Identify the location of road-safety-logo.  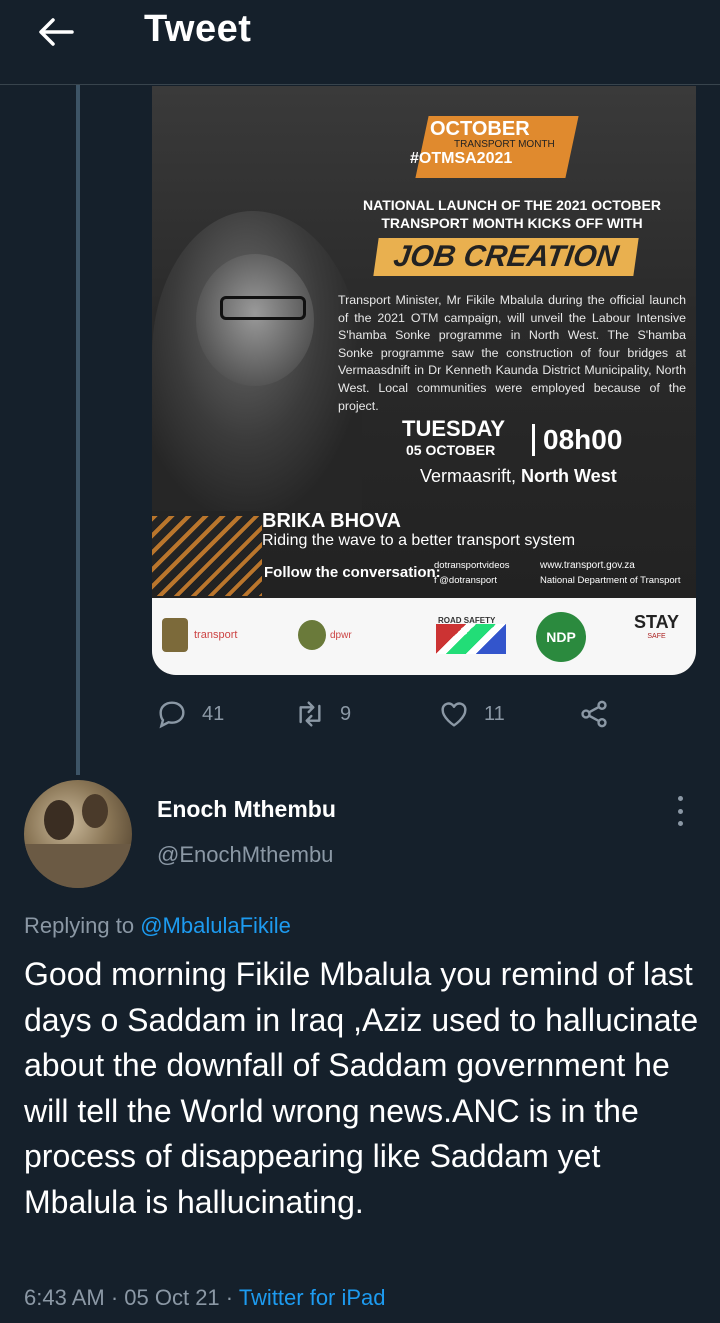
(471, 639).